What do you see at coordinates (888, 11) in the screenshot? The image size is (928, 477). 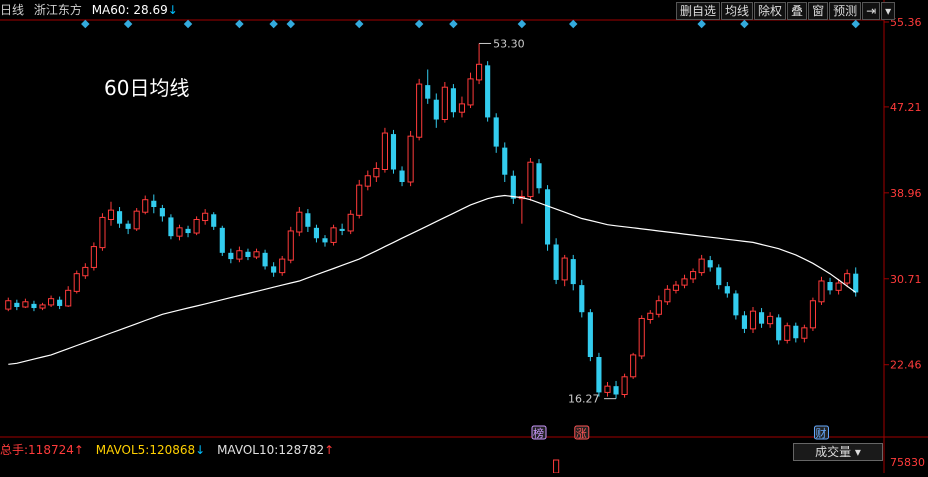 I see `triangle-down-icon: ▾` at bounding box center [888, 11].